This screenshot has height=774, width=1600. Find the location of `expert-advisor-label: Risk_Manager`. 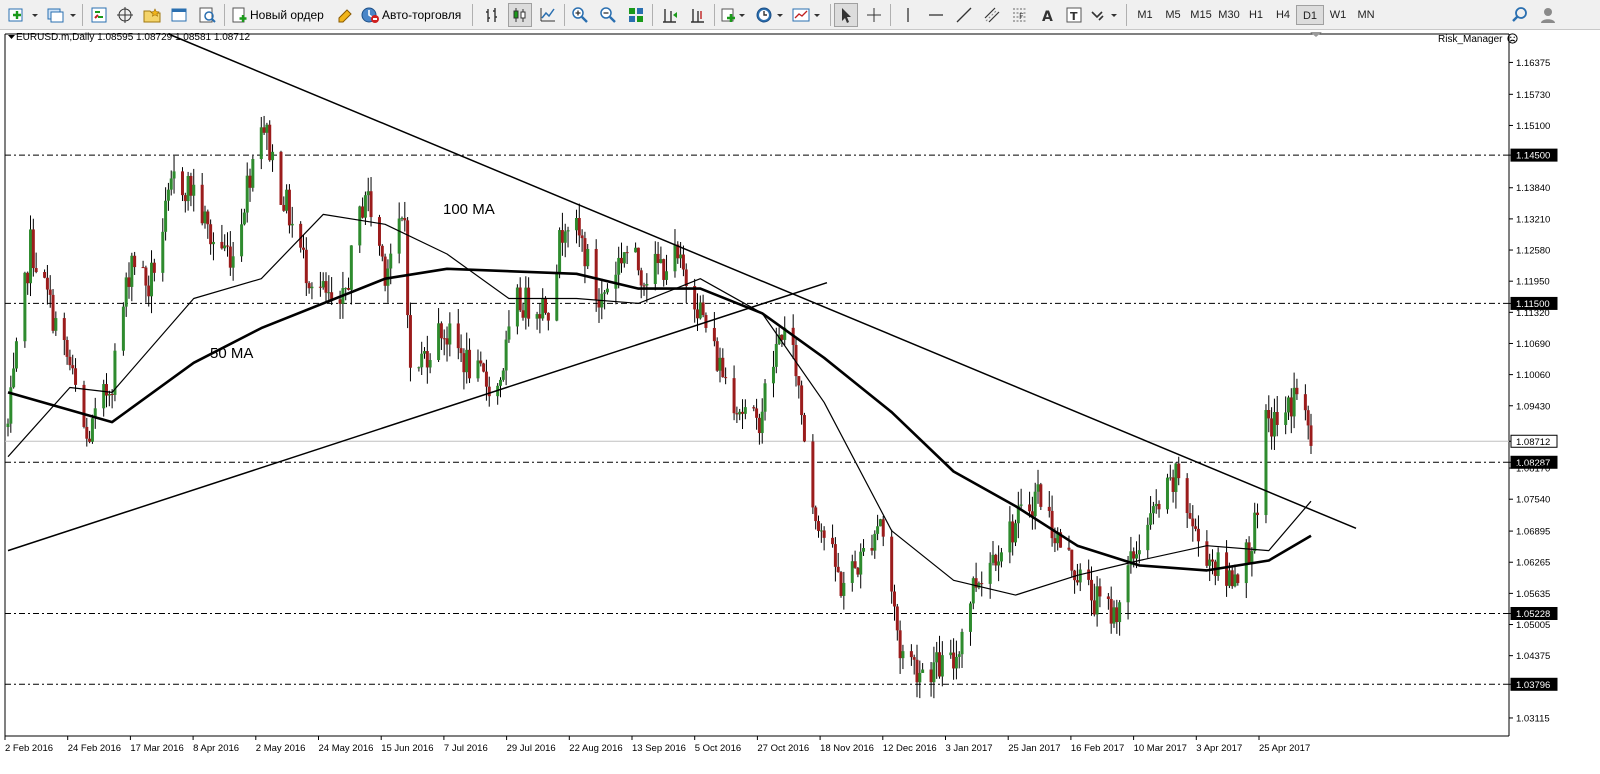

expert-advisor-label: Risk_Manager is located at coordinates (1478, 39).